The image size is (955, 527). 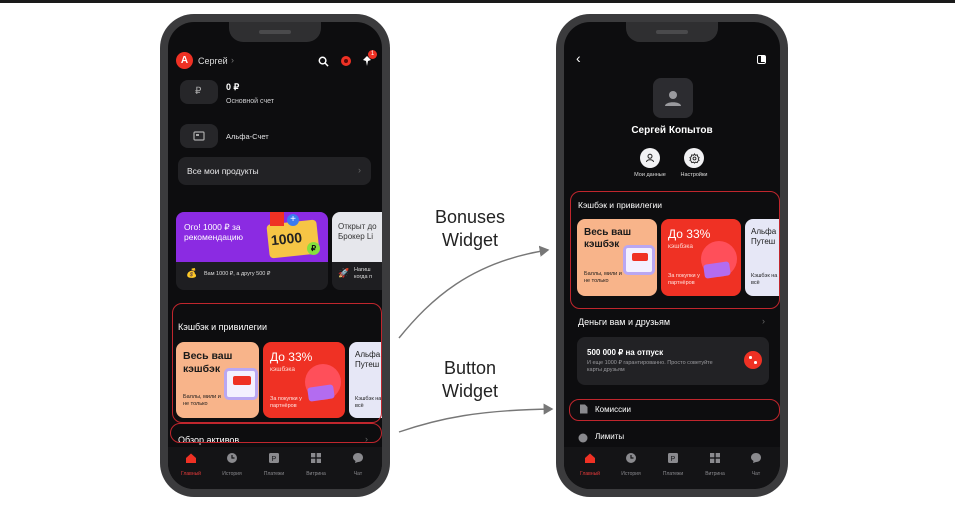 I want to click on button-arrow, so click(x=476, y=418).